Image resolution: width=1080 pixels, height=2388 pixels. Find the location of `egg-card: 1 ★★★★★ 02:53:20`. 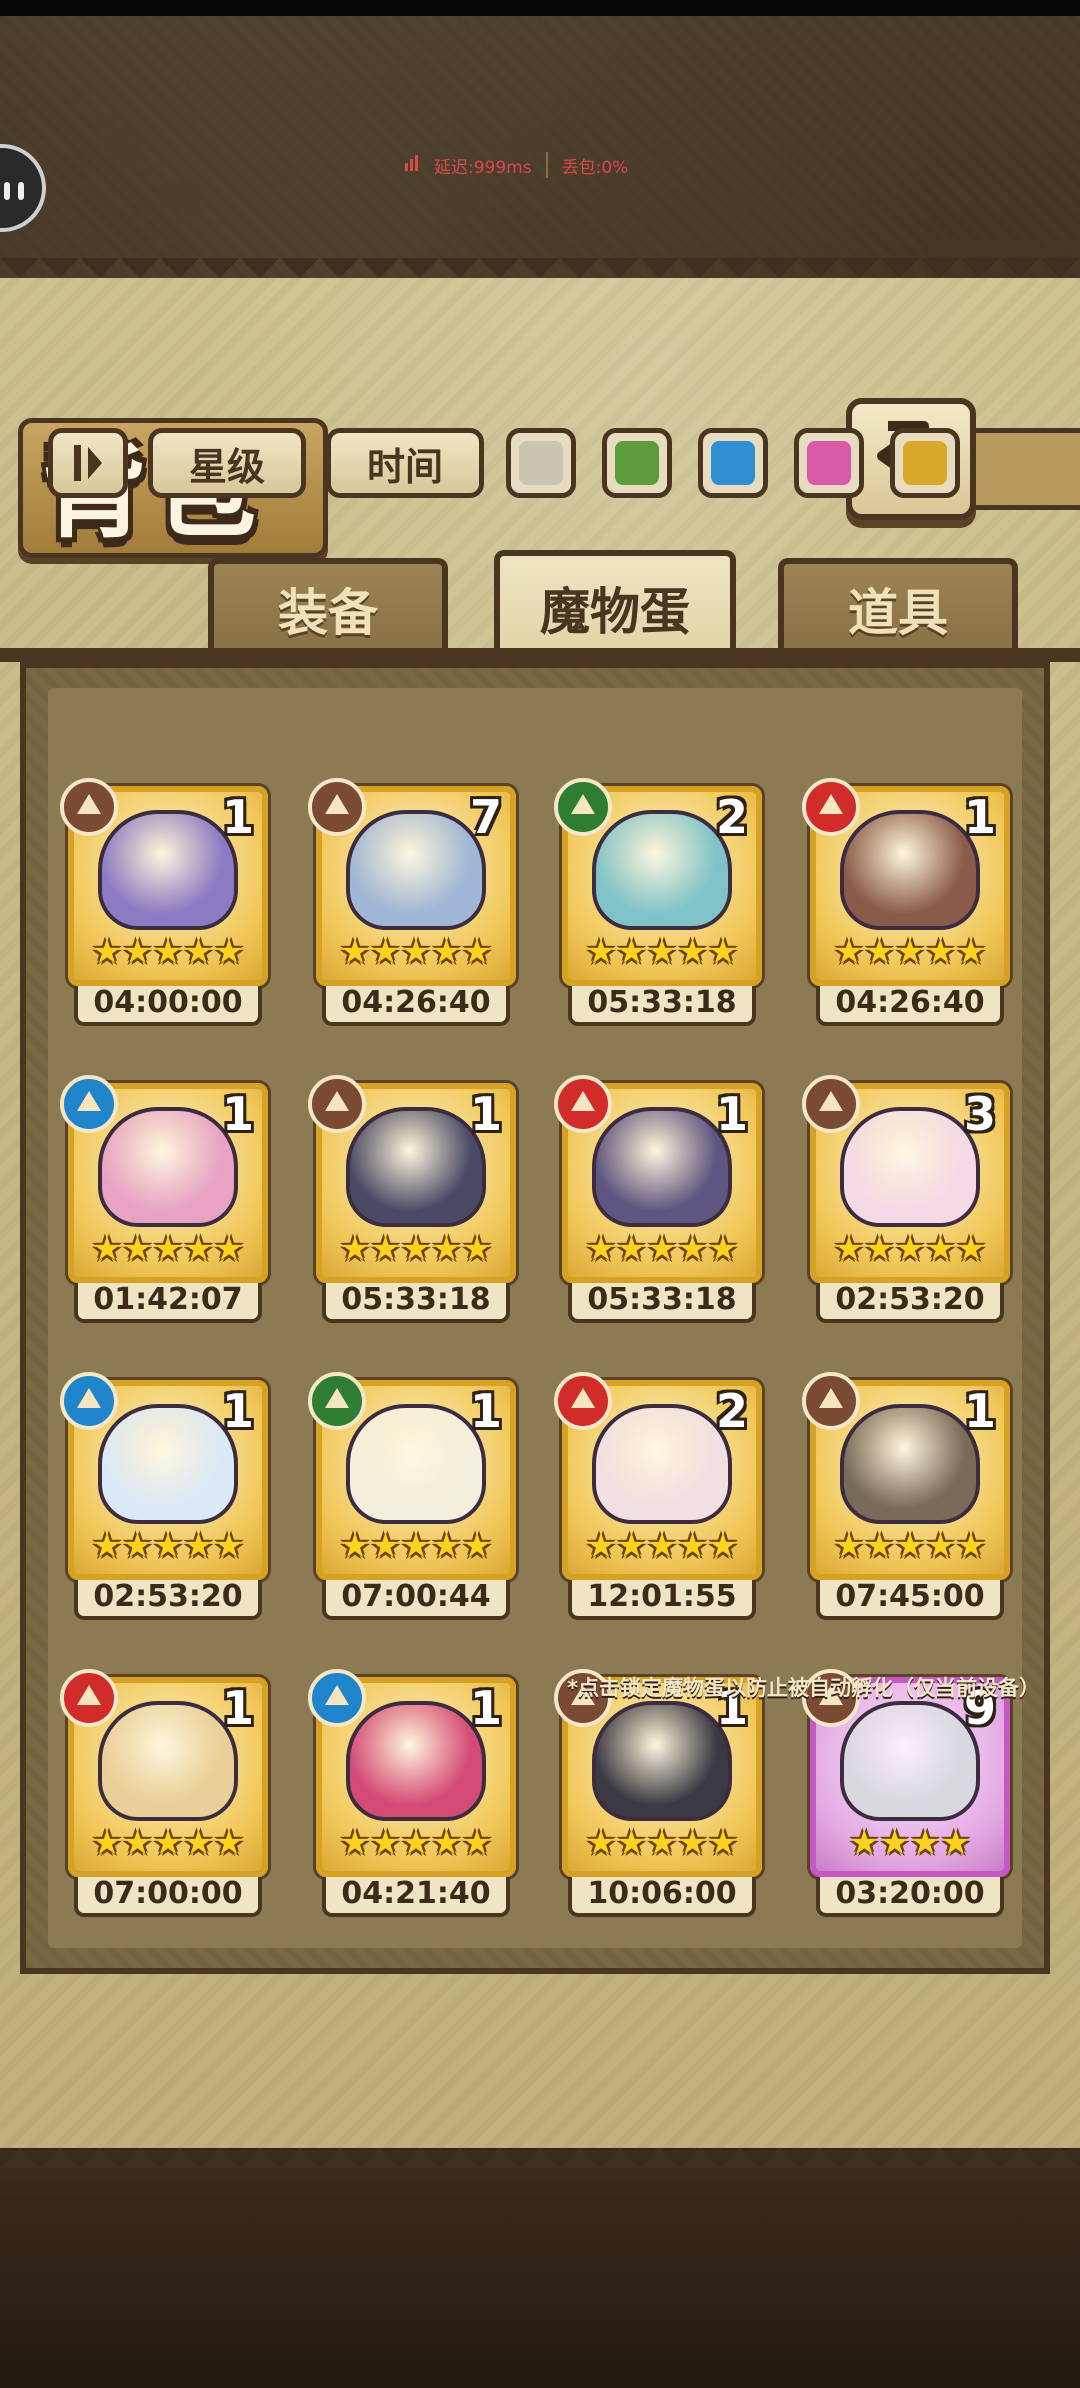

egg-card: 1 ★★★★★ 02:53:20 is located at coordinates (164, 1496).